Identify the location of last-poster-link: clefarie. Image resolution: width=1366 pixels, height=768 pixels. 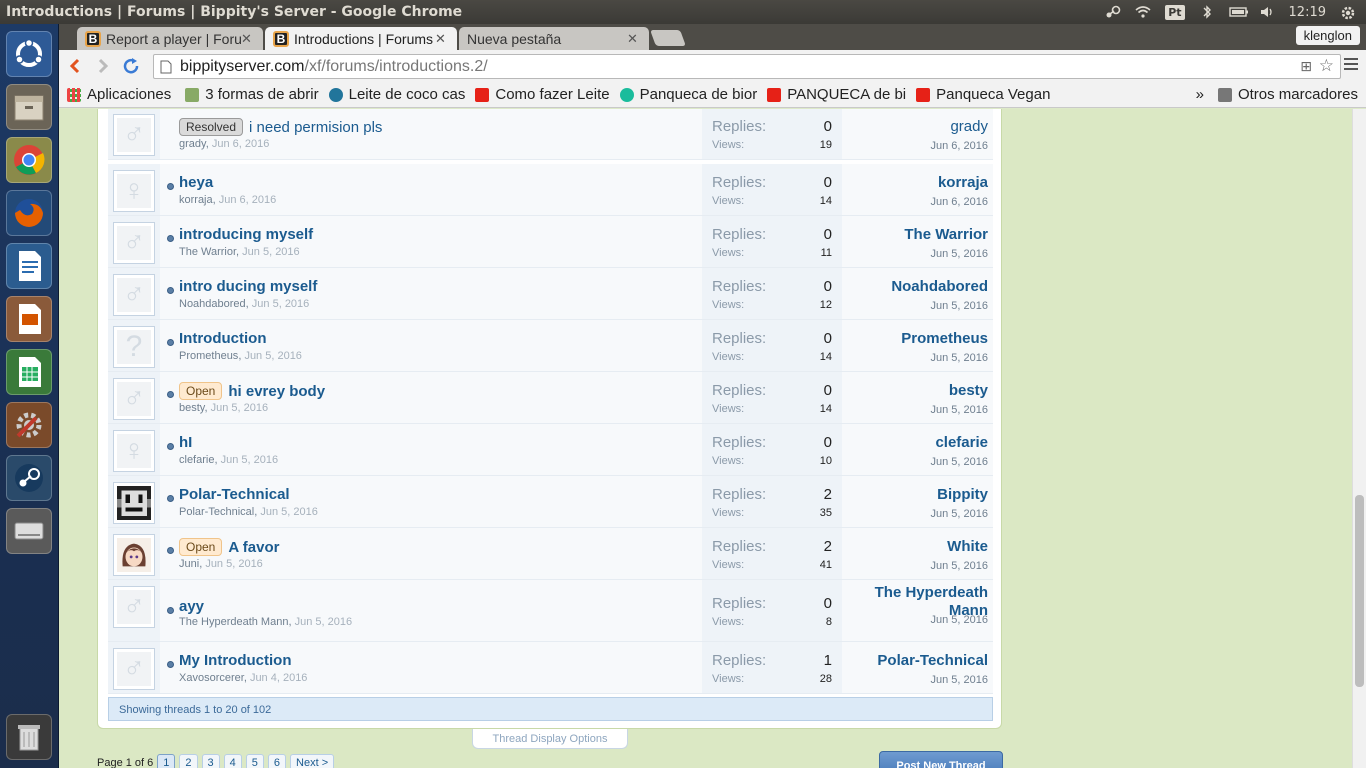
(923, 443).